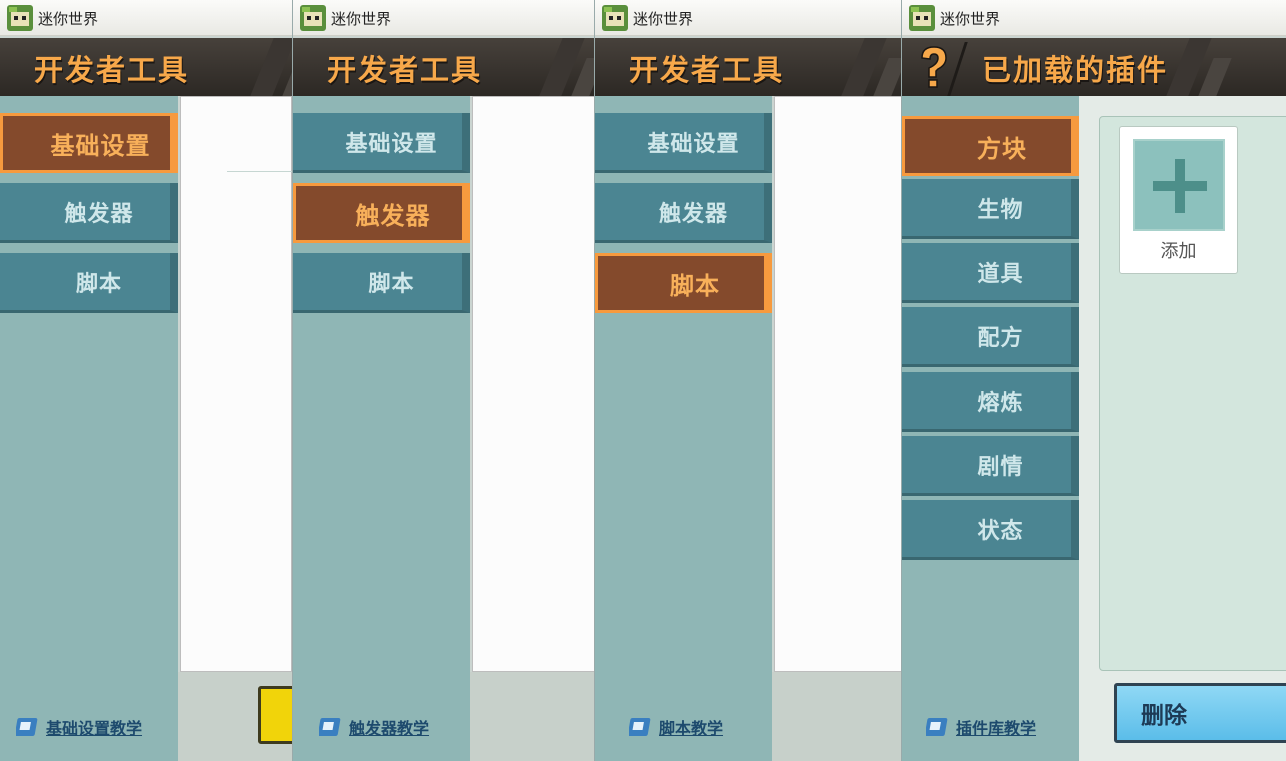 Image resolution: width=1286 pixels, height=761 pixels. Describe the element at coordinates (1179, 185) in the screenshot. I see `plus-icon` at that location.